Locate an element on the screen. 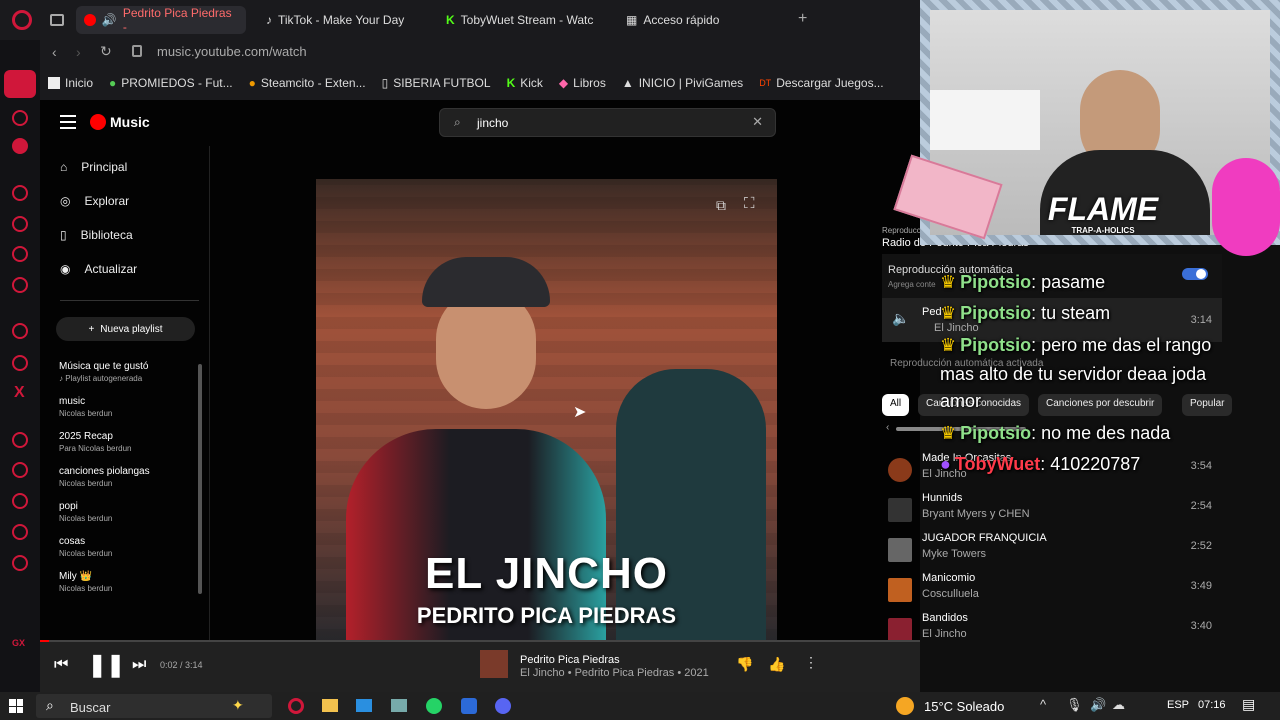 This screenshot has height=720, width=1280. gaming-icon is located at coordinates (20, 118).